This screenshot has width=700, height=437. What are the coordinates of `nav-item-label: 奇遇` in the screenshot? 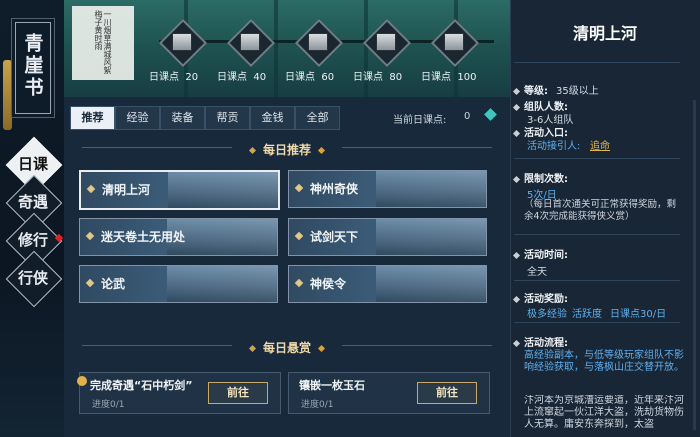 It's located at (32, 202).